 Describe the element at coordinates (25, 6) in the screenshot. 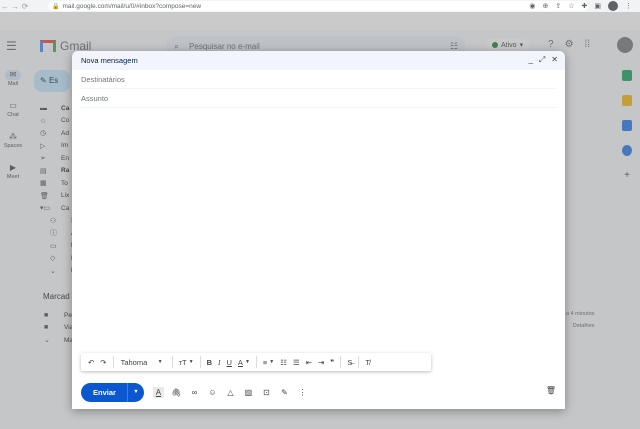

I see `reload-icon: ⟳` at that location.